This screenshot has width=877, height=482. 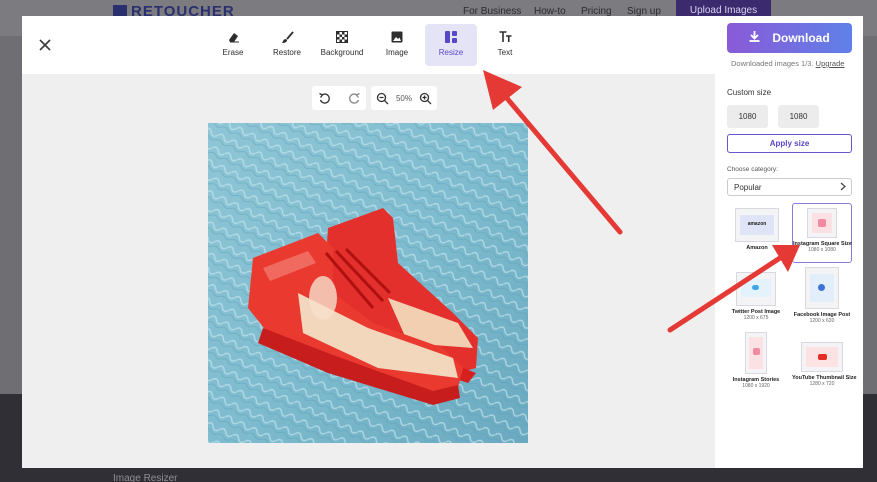 I want to click on download-quota-note: Downloaded images 1/3. Upgrade, so click(x=787, y=63).